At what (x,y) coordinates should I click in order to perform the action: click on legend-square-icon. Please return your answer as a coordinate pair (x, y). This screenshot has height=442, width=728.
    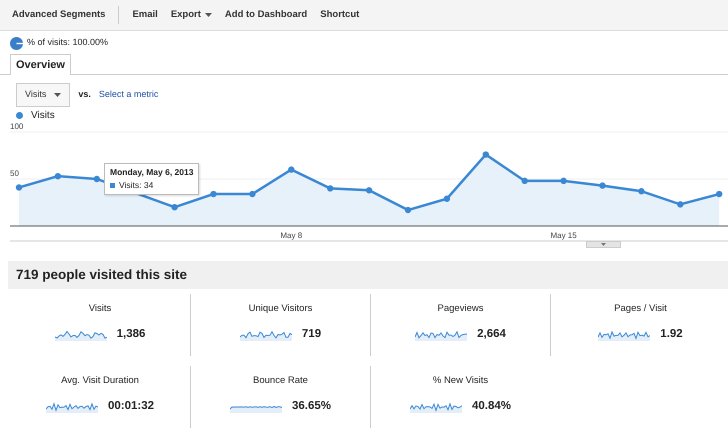
    Looking at the image, I should click on (112, 185).